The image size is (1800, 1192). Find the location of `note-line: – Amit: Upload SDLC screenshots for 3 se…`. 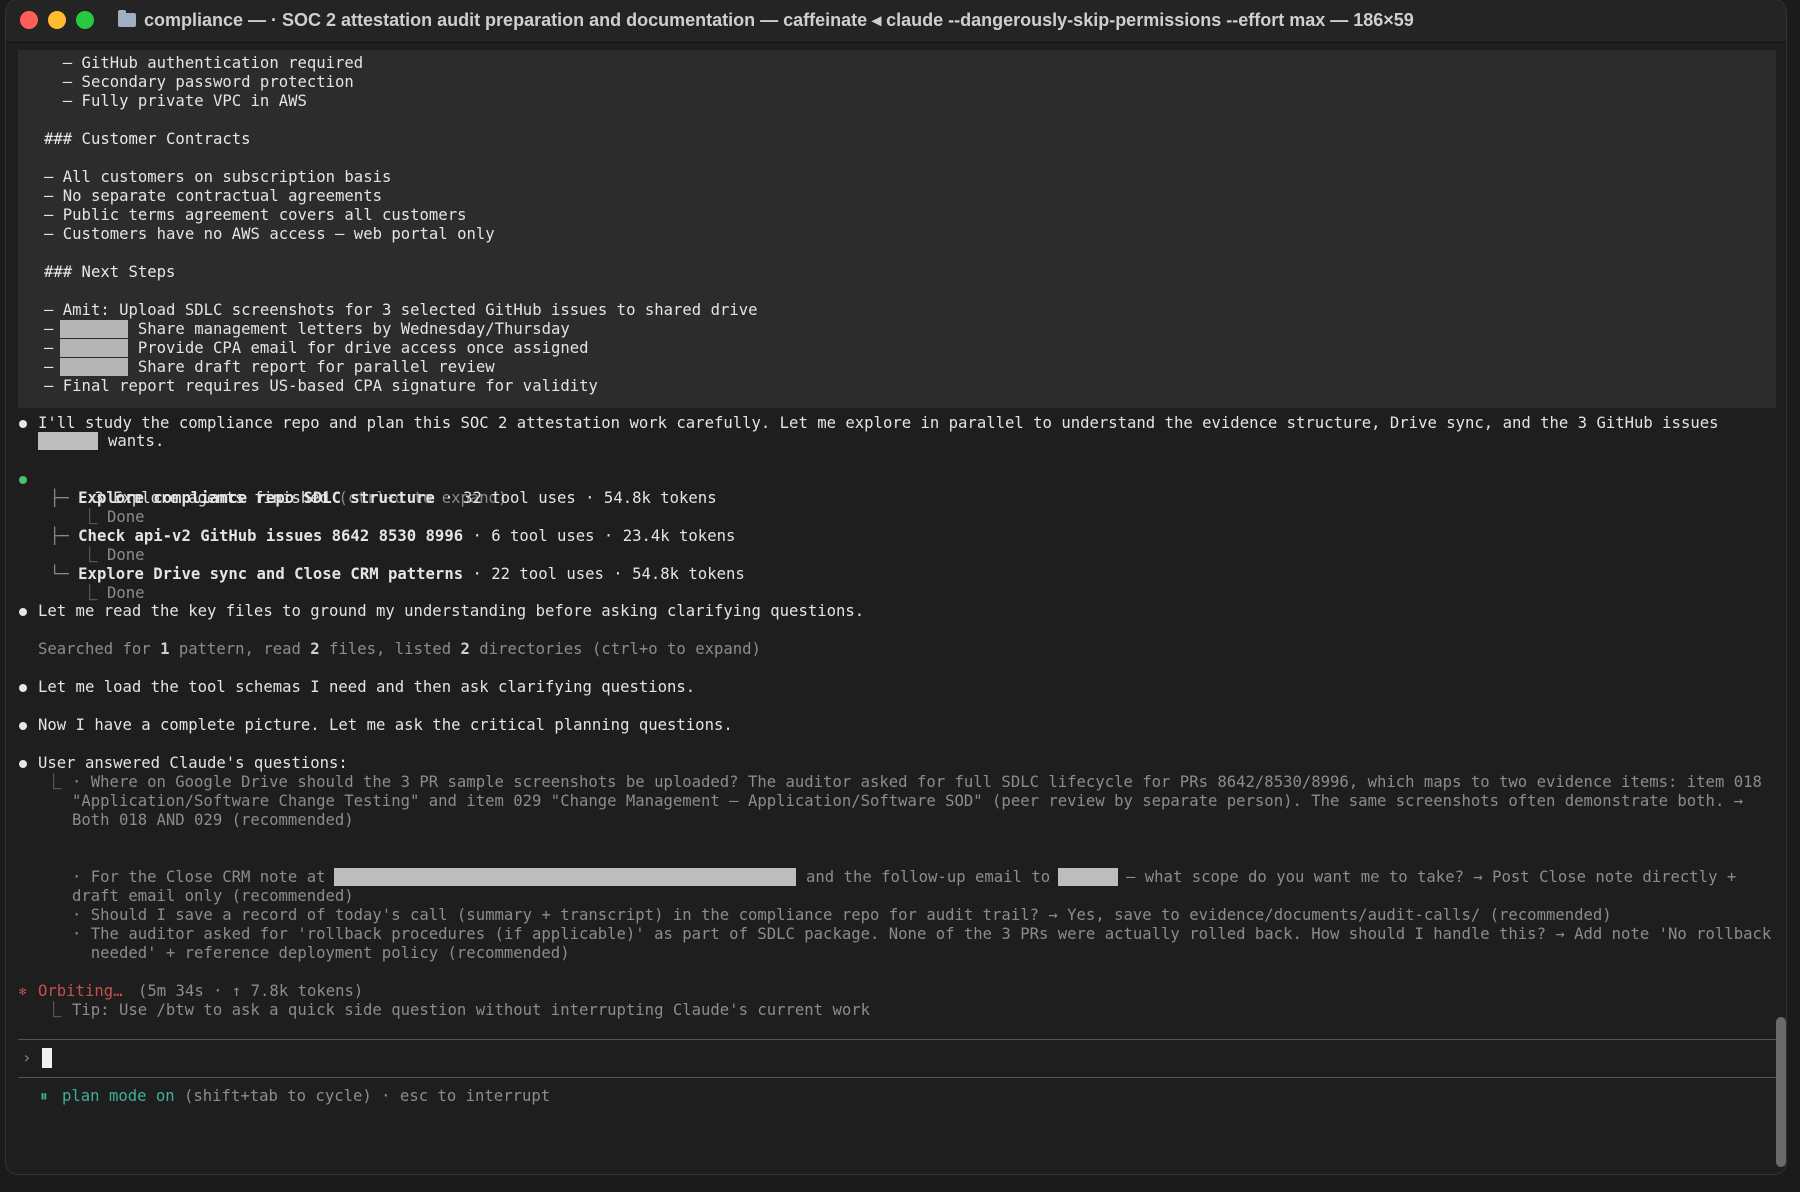

note-line: – Amit: Upload SDLC screenshots for 3 se… is located at coordinates (401, 310).